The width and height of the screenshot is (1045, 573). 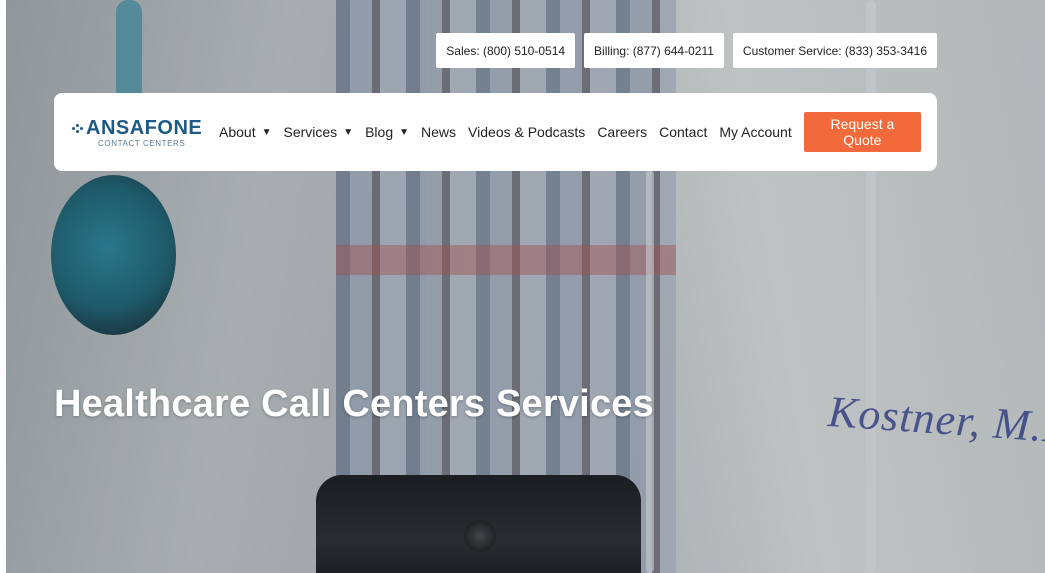 What do you see at coordinates (506, 260) in the screenshot?
I see `shirt-stripe` at bounding box center [506, 260].